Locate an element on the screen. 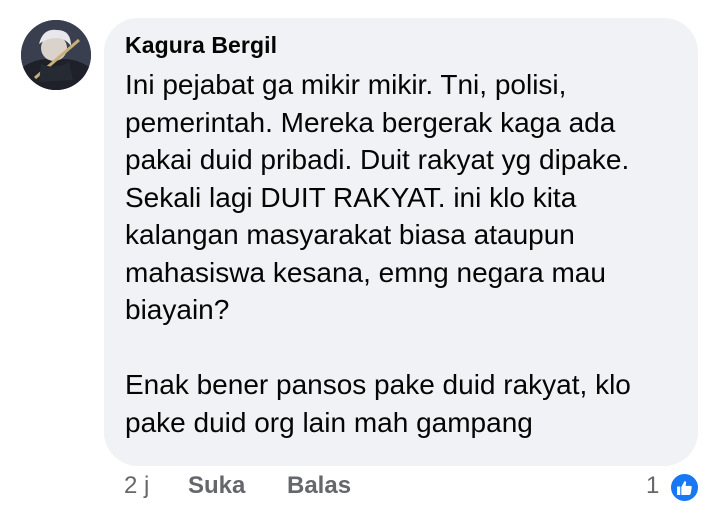 This screenshot has height=528, width=720. comment-paragraph-break is located at coordinates (405, 348).